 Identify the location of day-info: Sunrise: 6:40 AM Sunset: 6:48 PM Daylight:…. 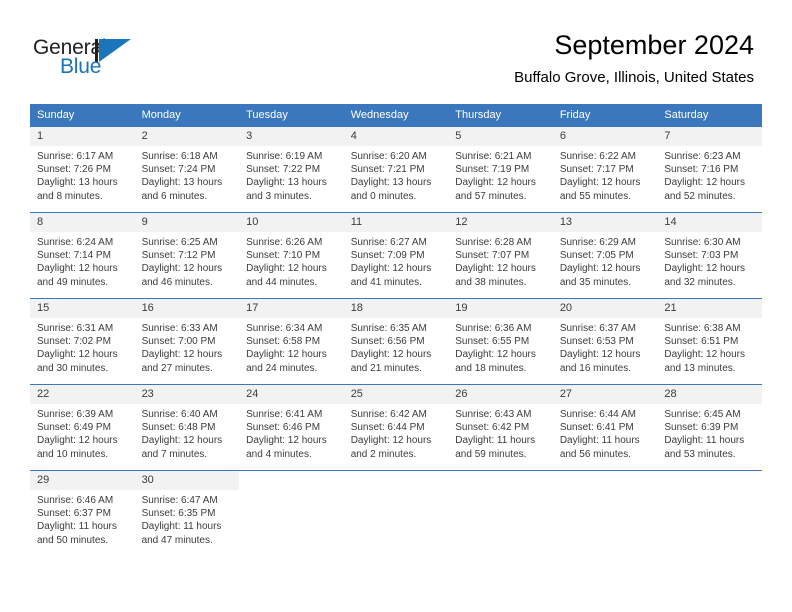
(187, 432).